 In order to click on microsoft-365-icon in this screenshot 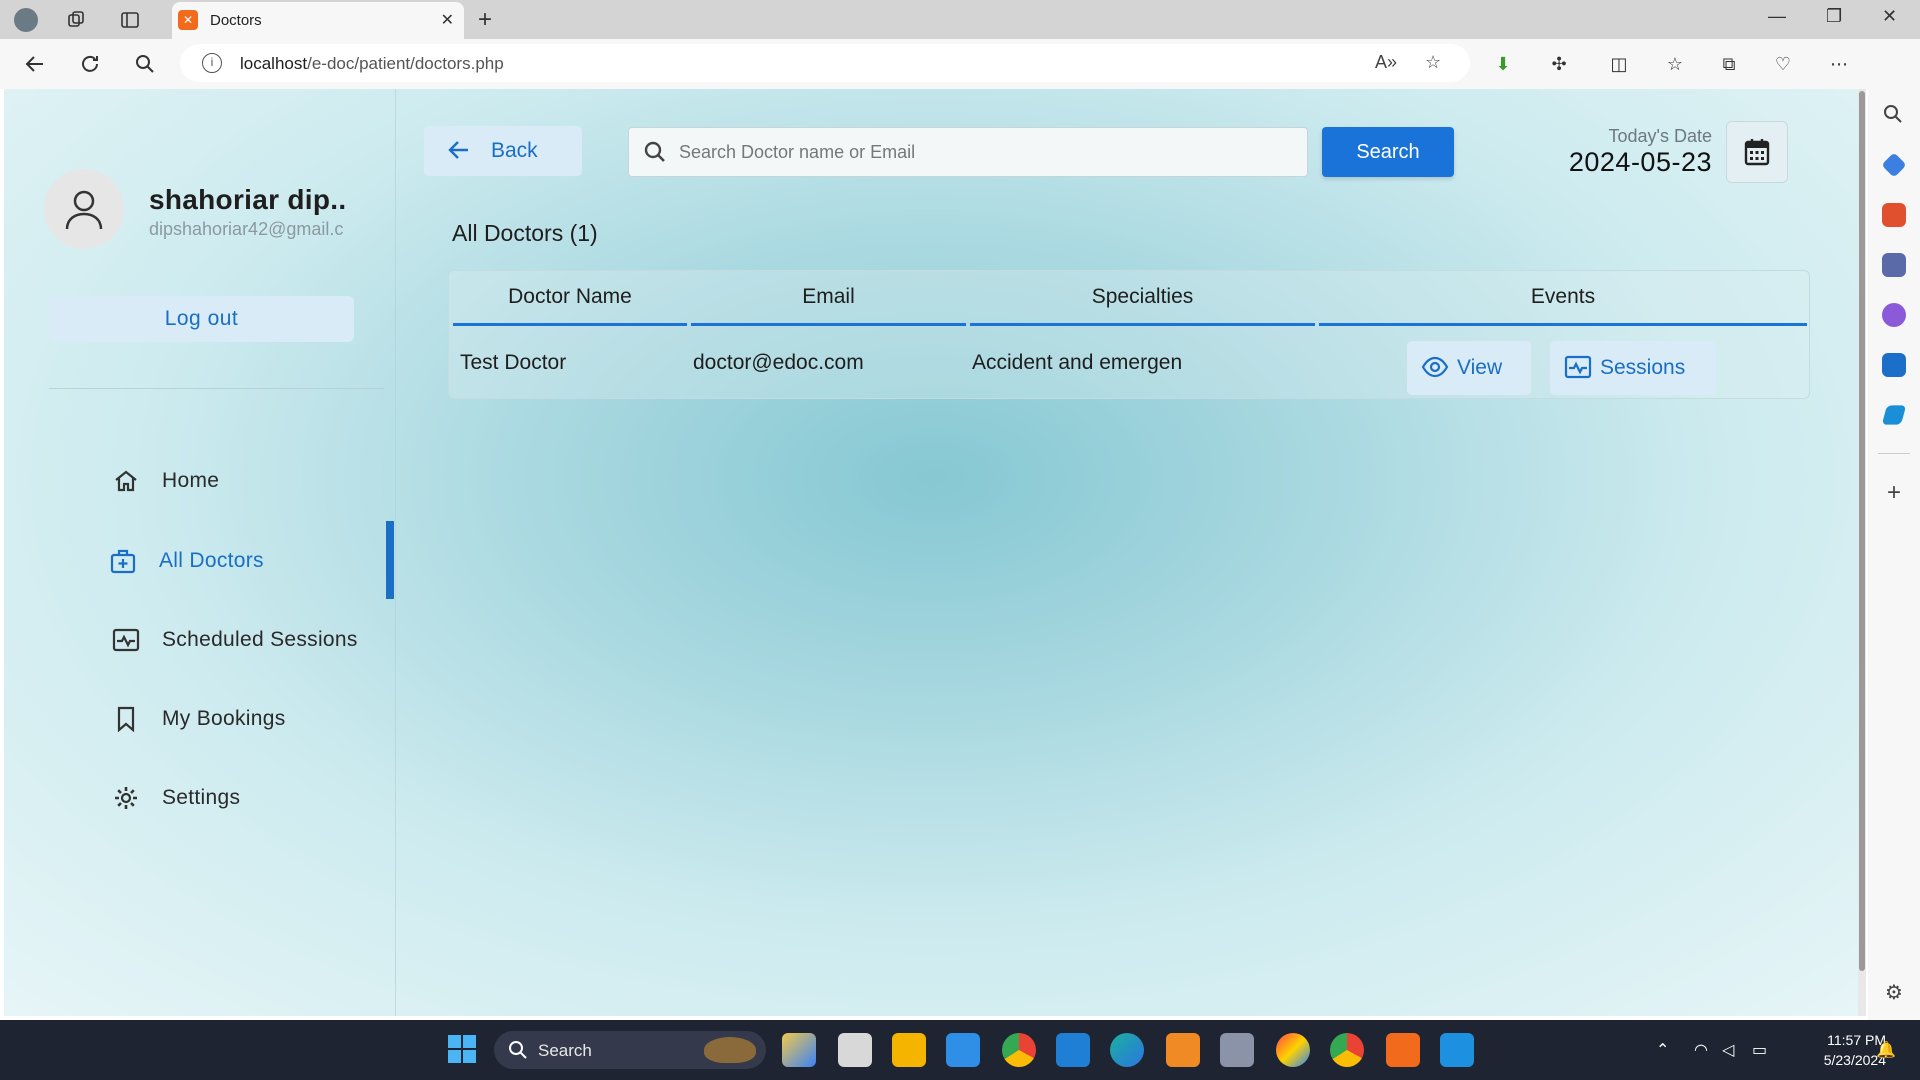, I will do `click(1894, 315)`.